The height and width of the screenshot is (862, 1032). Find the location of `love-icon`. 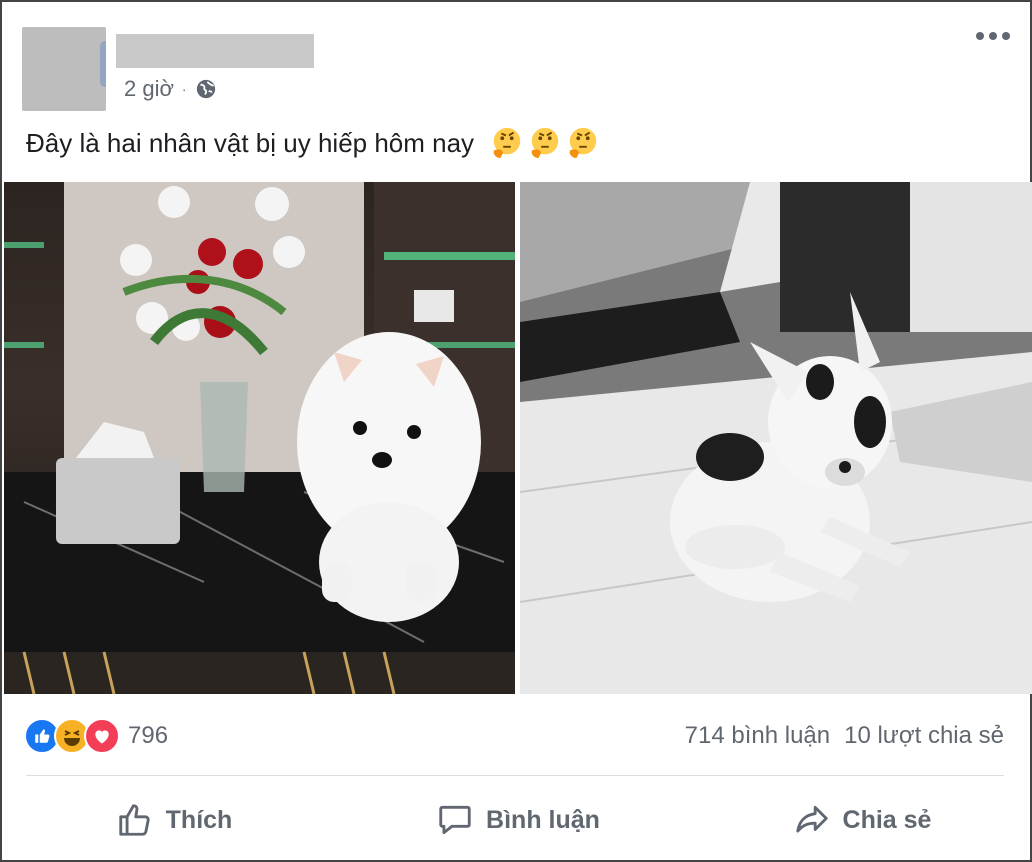

love-icon is located at coordinates (102, 736).